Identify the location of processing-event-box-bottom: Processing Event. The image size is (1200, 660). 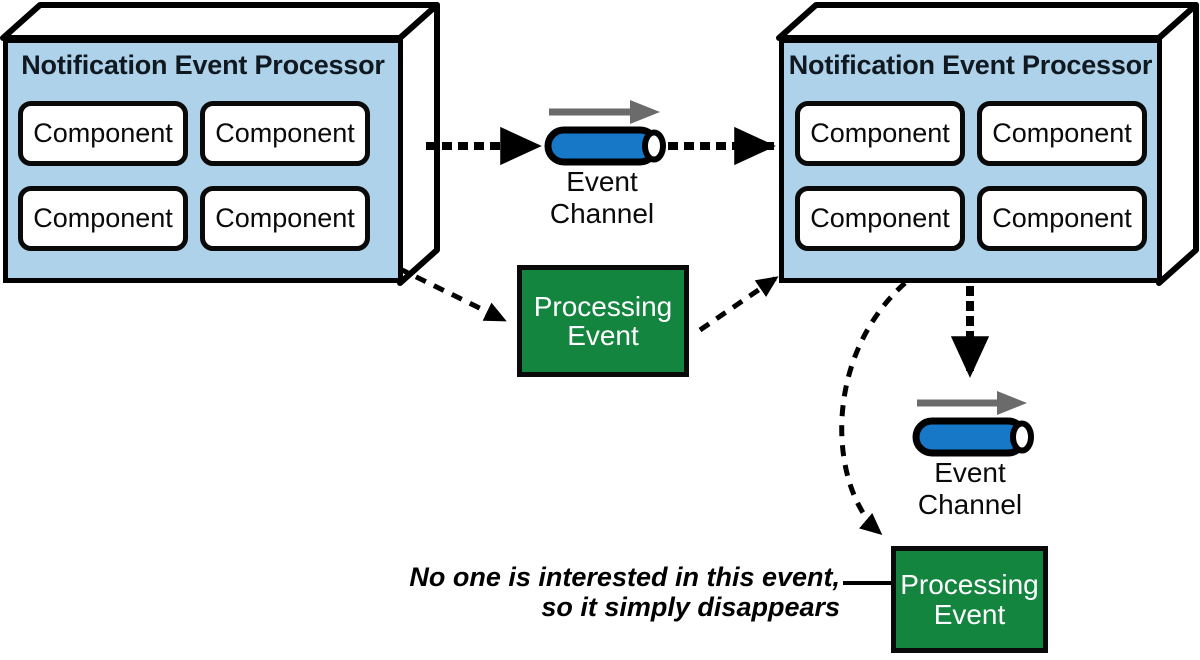
(969, 599).